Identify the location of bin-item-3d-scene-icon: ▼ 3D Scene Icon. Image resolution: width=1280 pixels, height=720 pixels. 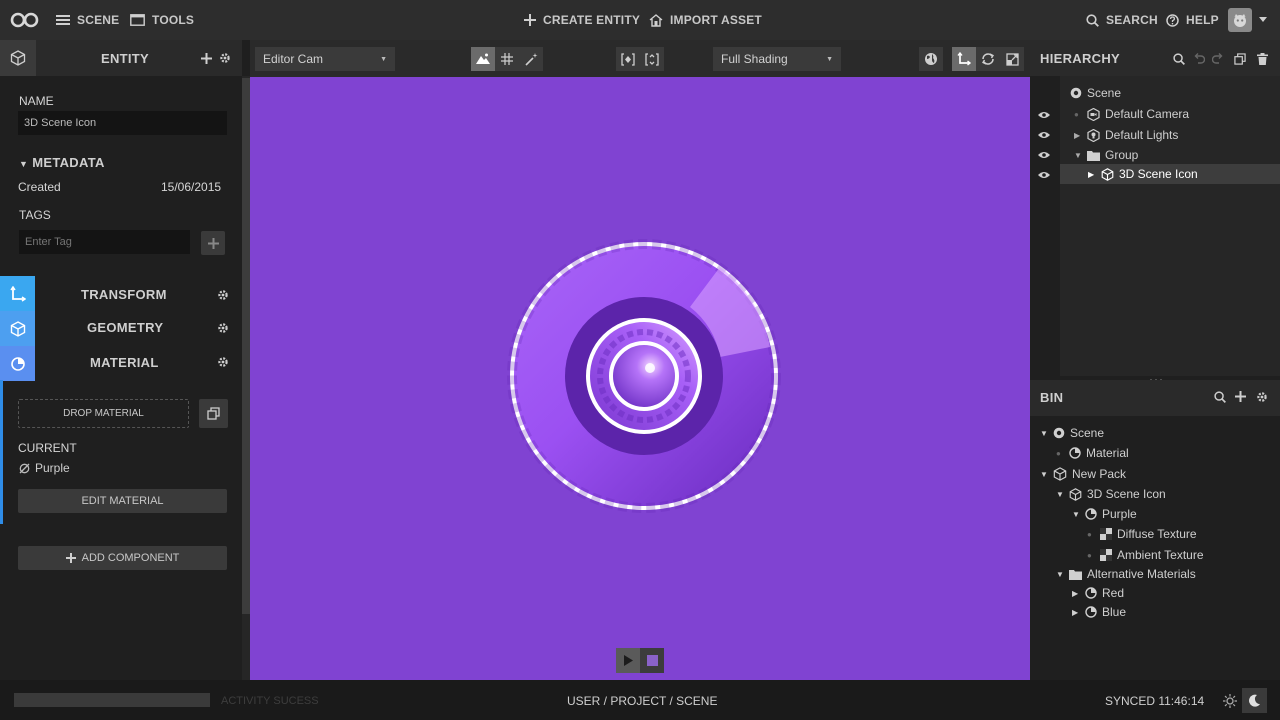
(1111, 494).